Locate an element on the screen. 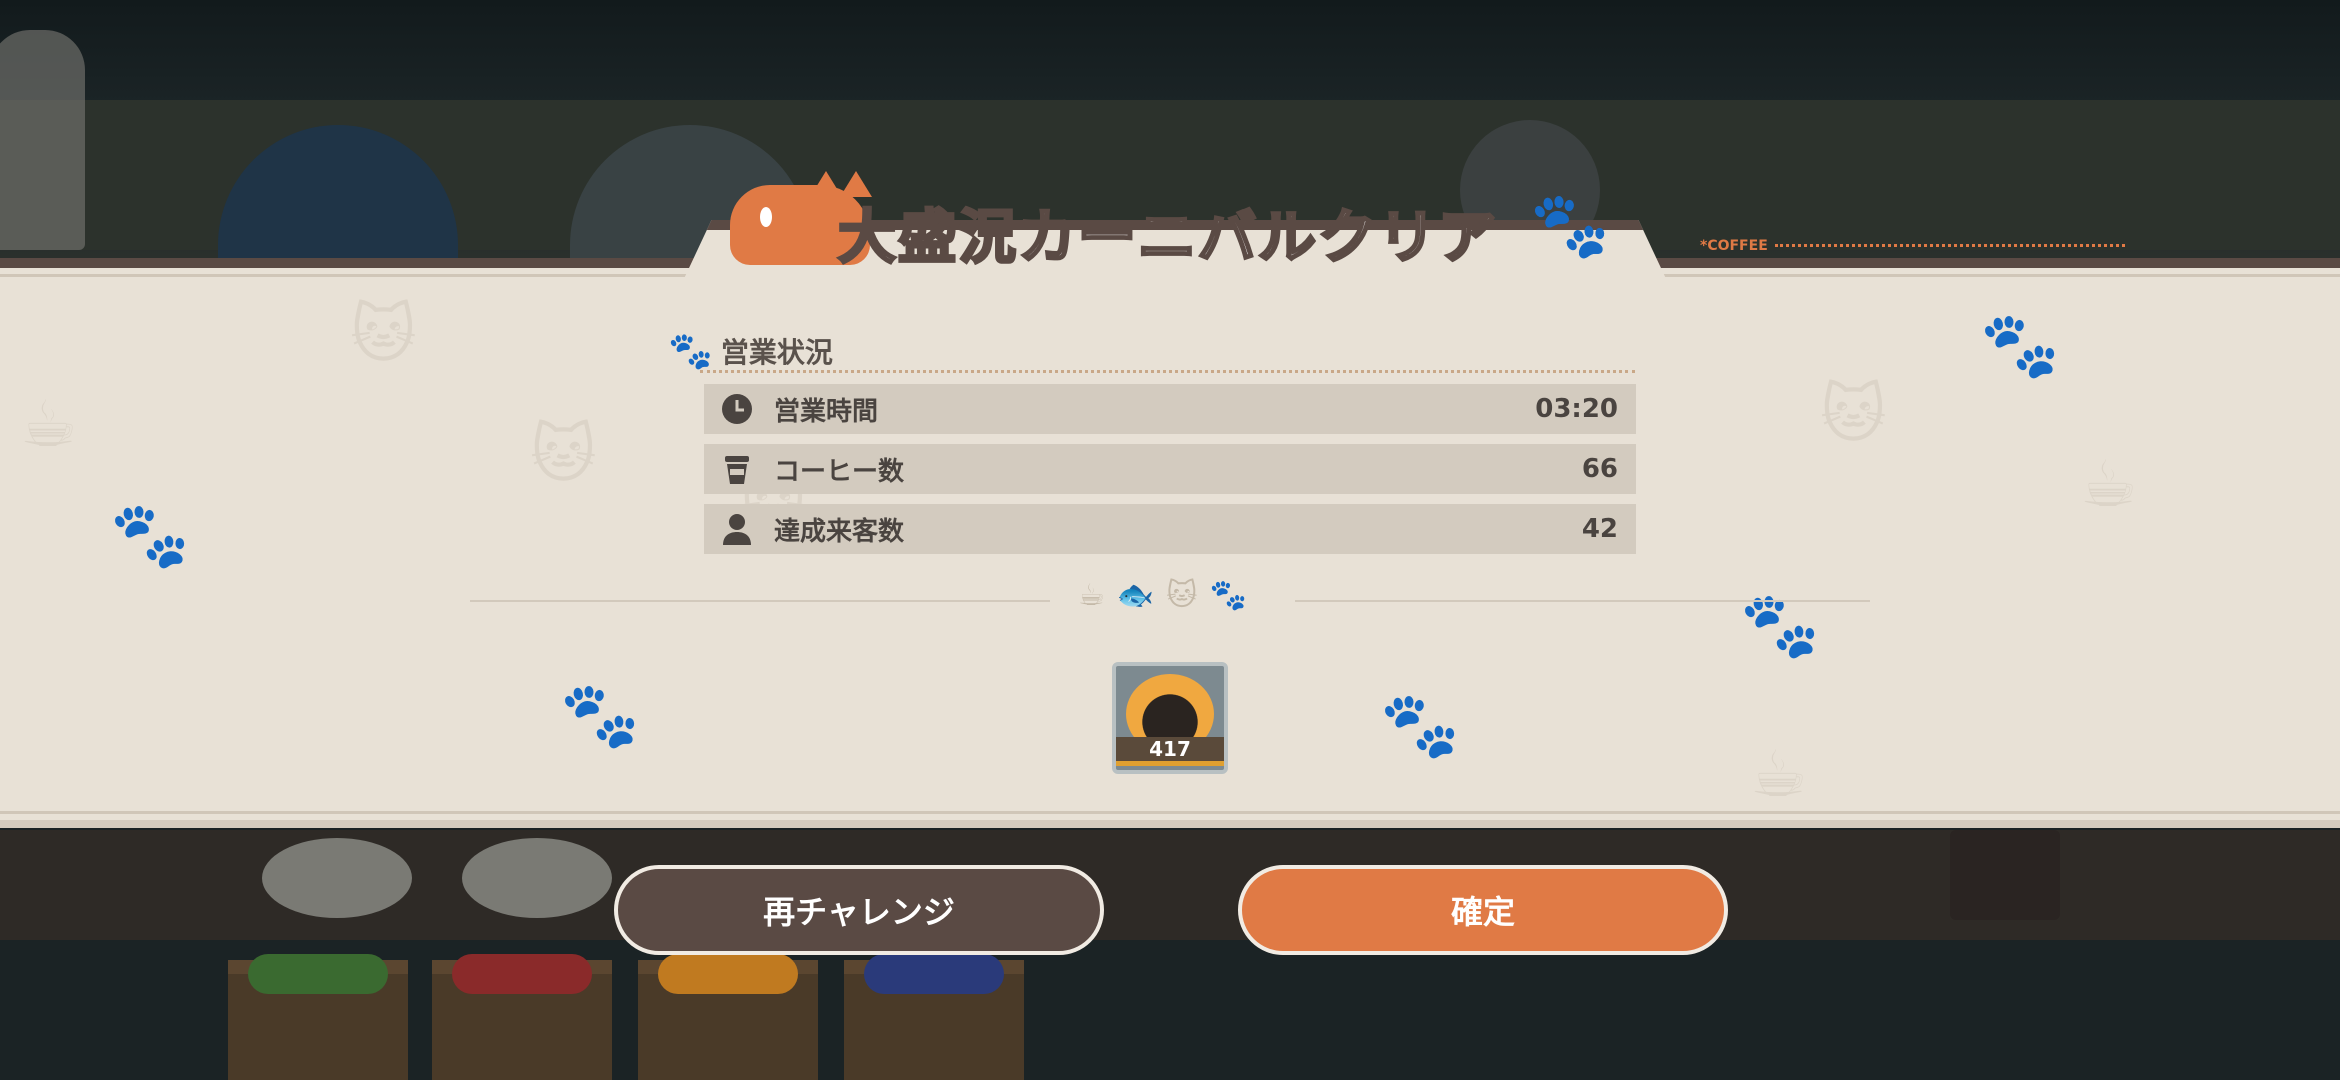 This screenshot has width=2340, height=1080. divider-left is located at coordinates (760, 601).